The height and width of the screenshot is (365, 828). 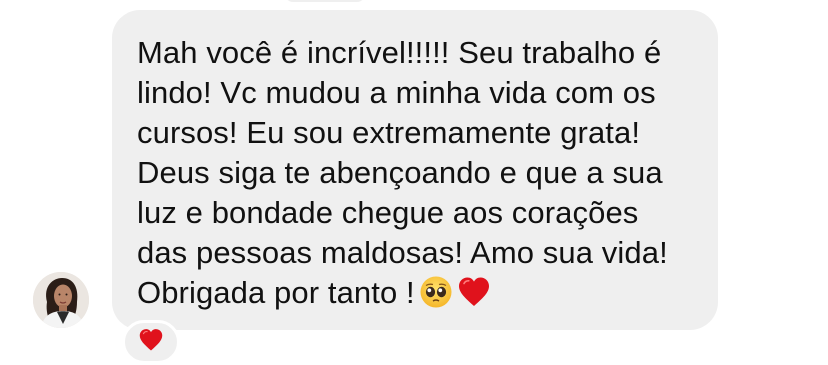 I want to click on message-line: lindo! Vc mudou a minha vida com os, so click(x=396, y=92).